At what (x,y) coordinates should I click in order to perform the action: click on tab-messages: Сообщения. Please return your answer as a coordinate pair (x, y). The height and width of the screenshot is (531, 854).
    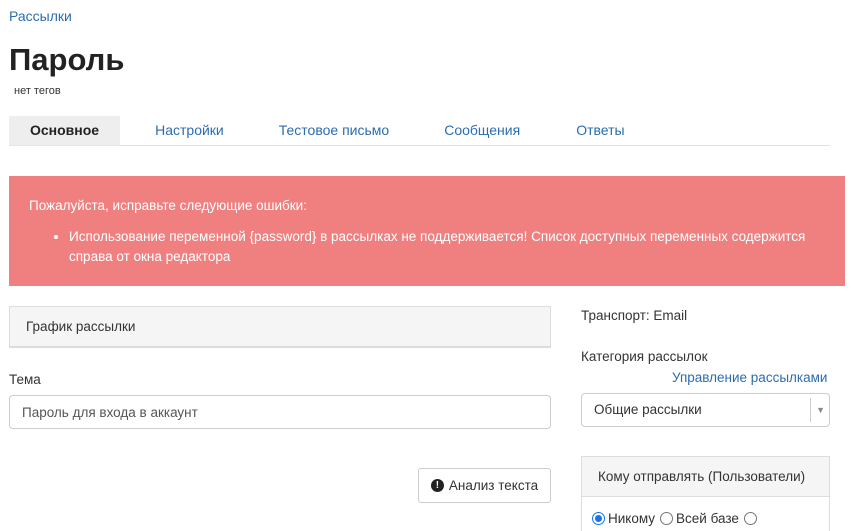
    Looking at the image, I should click on (482, 130).